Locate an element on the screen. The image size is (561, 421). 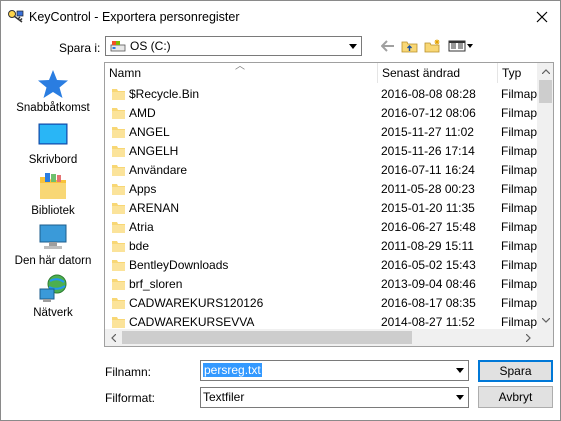
title-bar: KeyControl - Exportera personregister is located at coordinates (280, 17).